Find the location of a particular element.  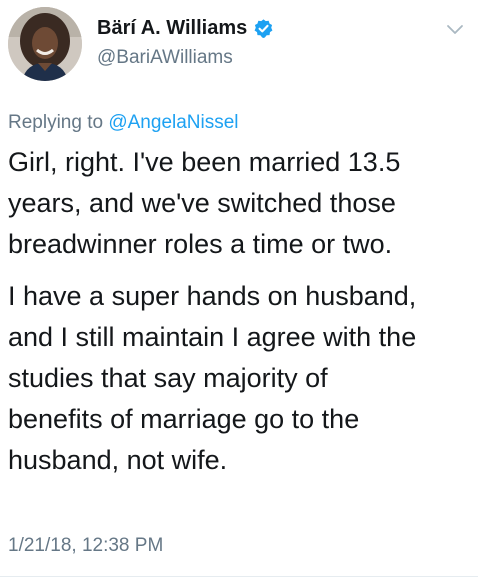

avatar-photo-icon is located at coordinates (45, 44).